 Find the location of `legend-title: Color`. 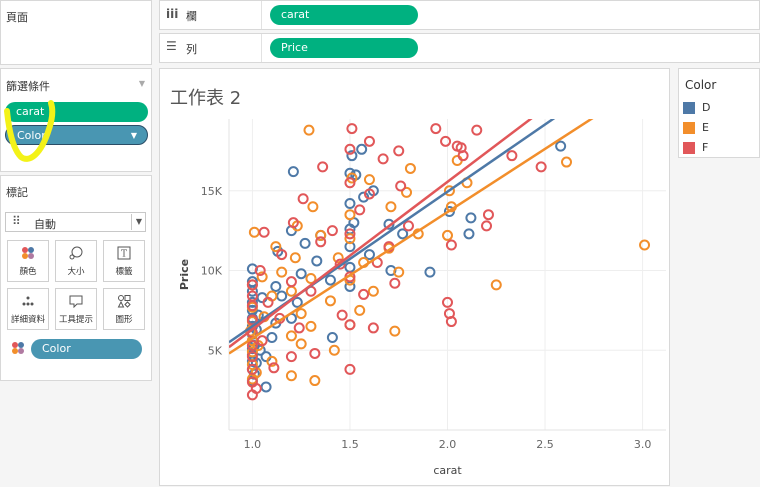

legend-title: Color is located at coordinates (701, 85).